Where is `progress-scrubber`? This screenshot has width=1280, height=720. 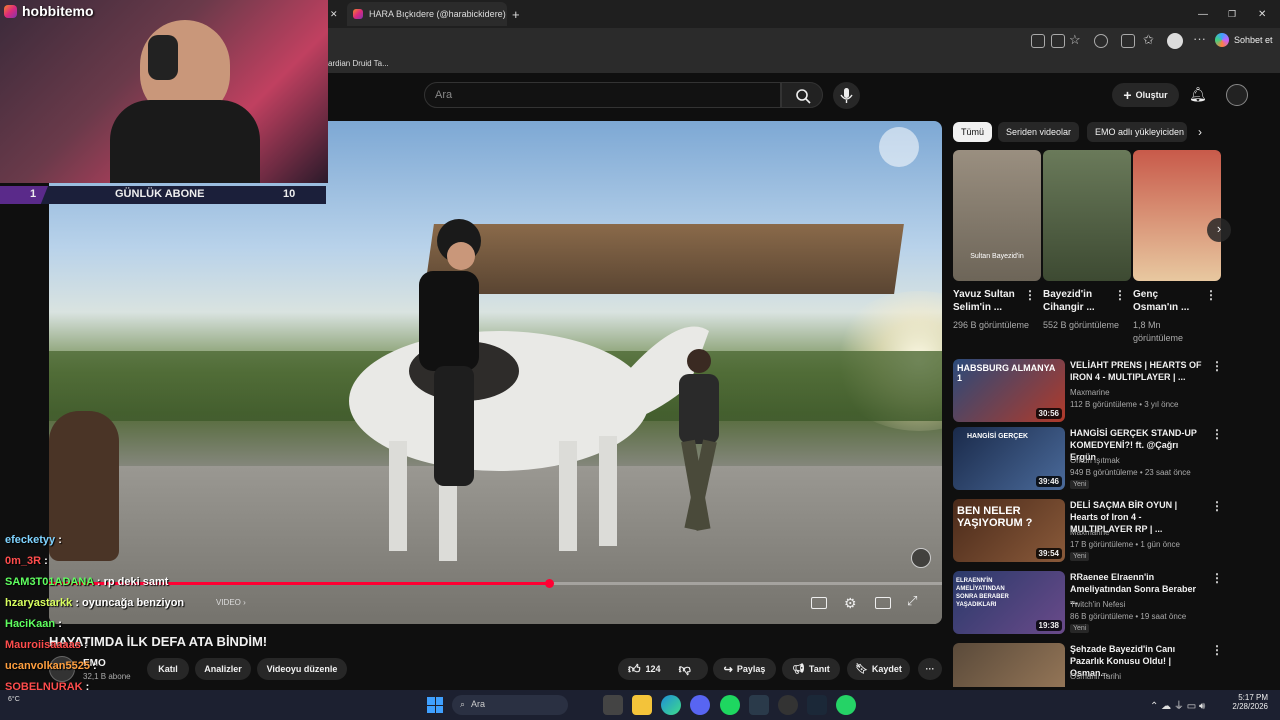
progress-scrubber is located at coordinates (550, 583).